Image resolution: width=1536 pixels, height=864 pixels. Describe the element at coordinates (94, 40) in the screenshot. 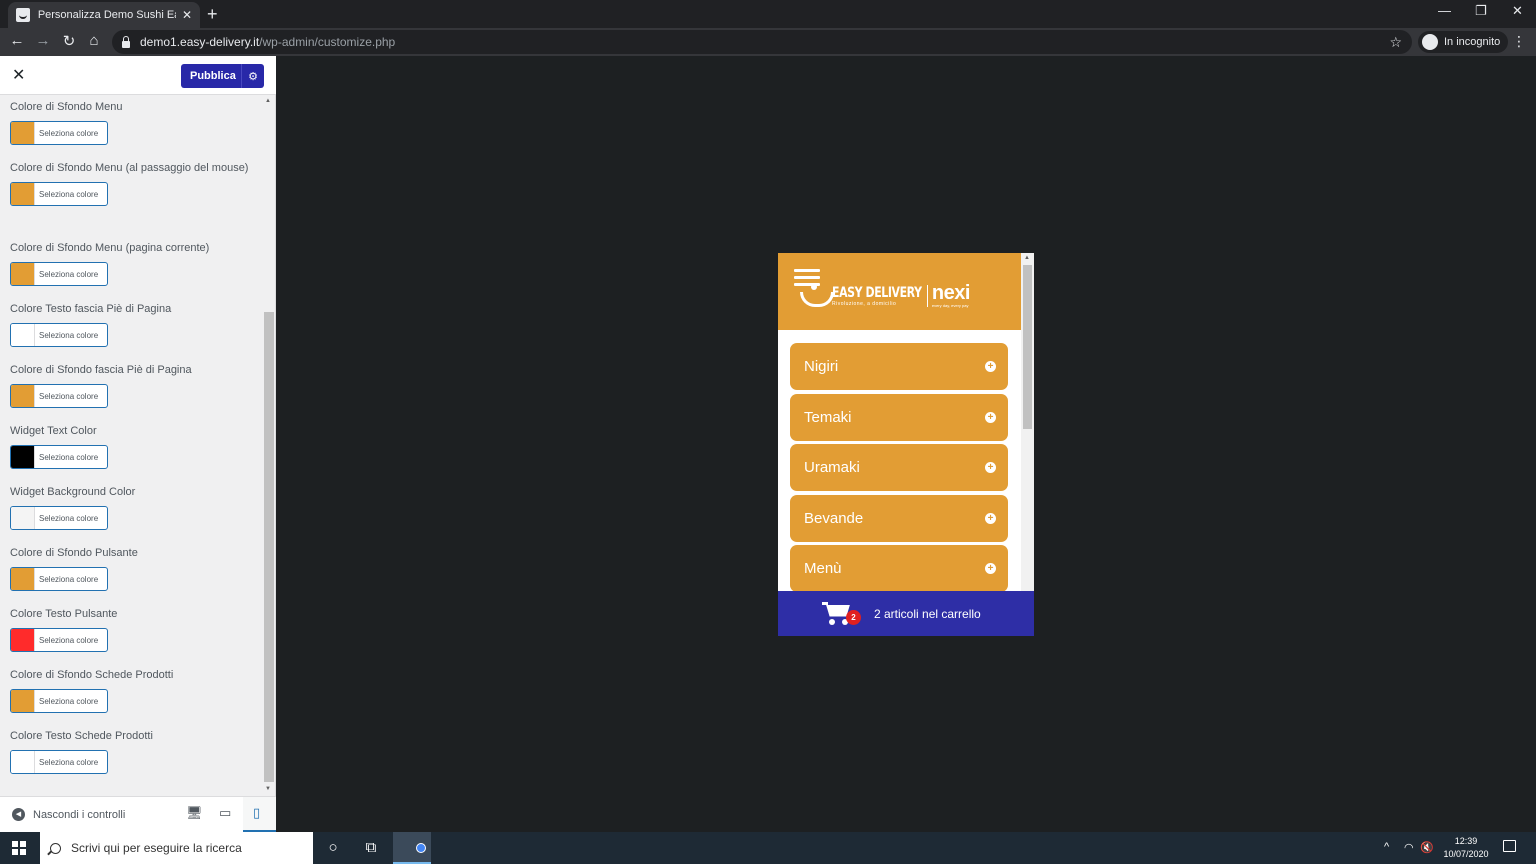

I see `home-icon: ⌂` at that location.